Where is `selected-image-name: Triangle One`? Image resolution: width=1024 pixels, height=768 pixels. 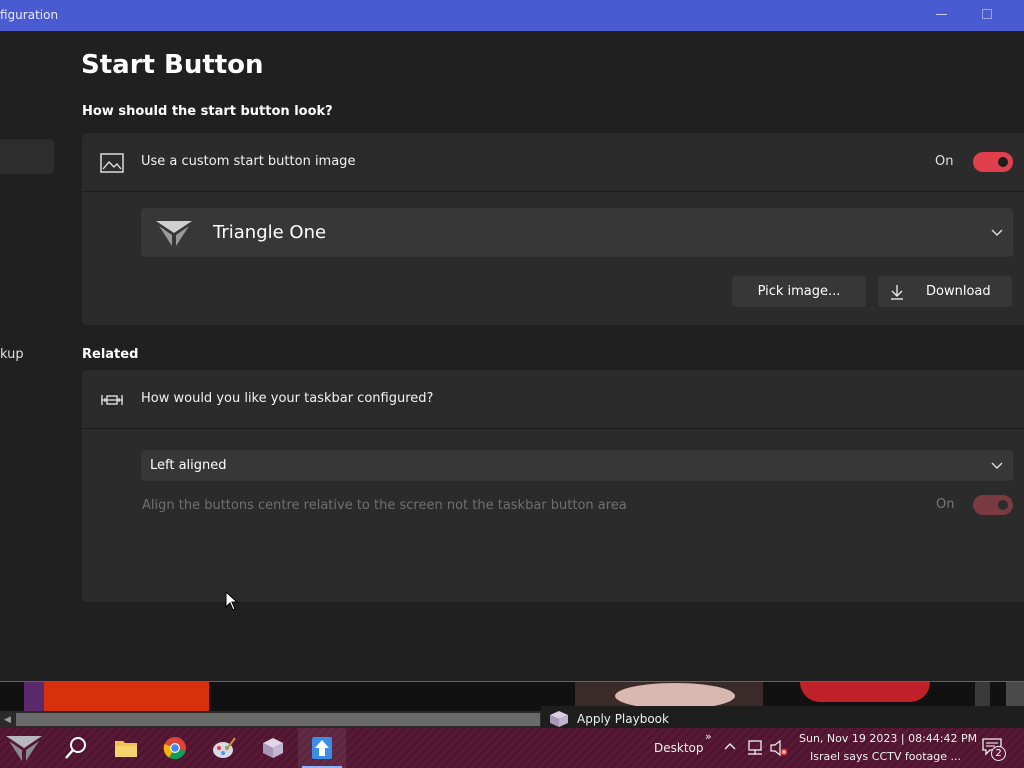 selected-image-name: Triangle One is located at coordinates (270, 232).